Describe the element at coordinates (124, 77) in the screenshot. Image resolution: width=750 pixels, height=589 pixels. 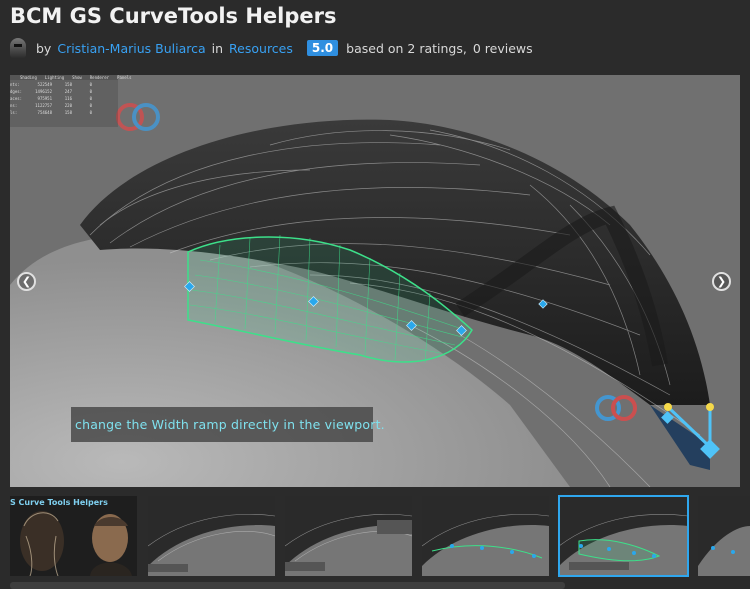
I see `stats-header: Panels` at that location.